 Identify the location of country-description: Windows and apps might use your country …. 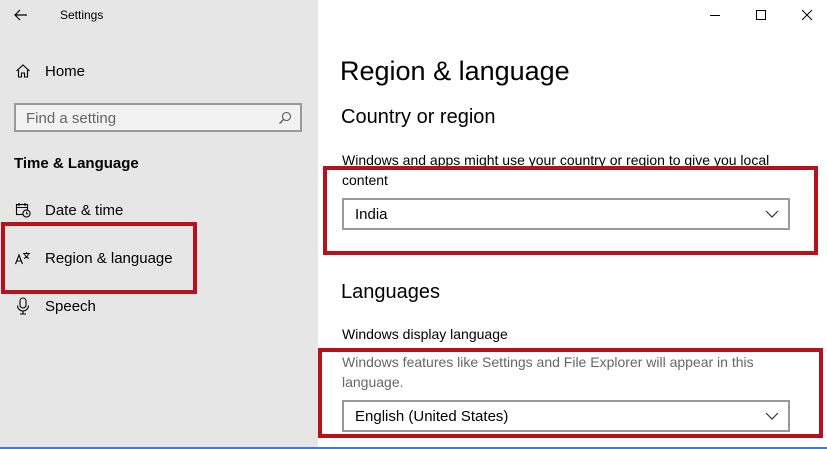
(556, 170).